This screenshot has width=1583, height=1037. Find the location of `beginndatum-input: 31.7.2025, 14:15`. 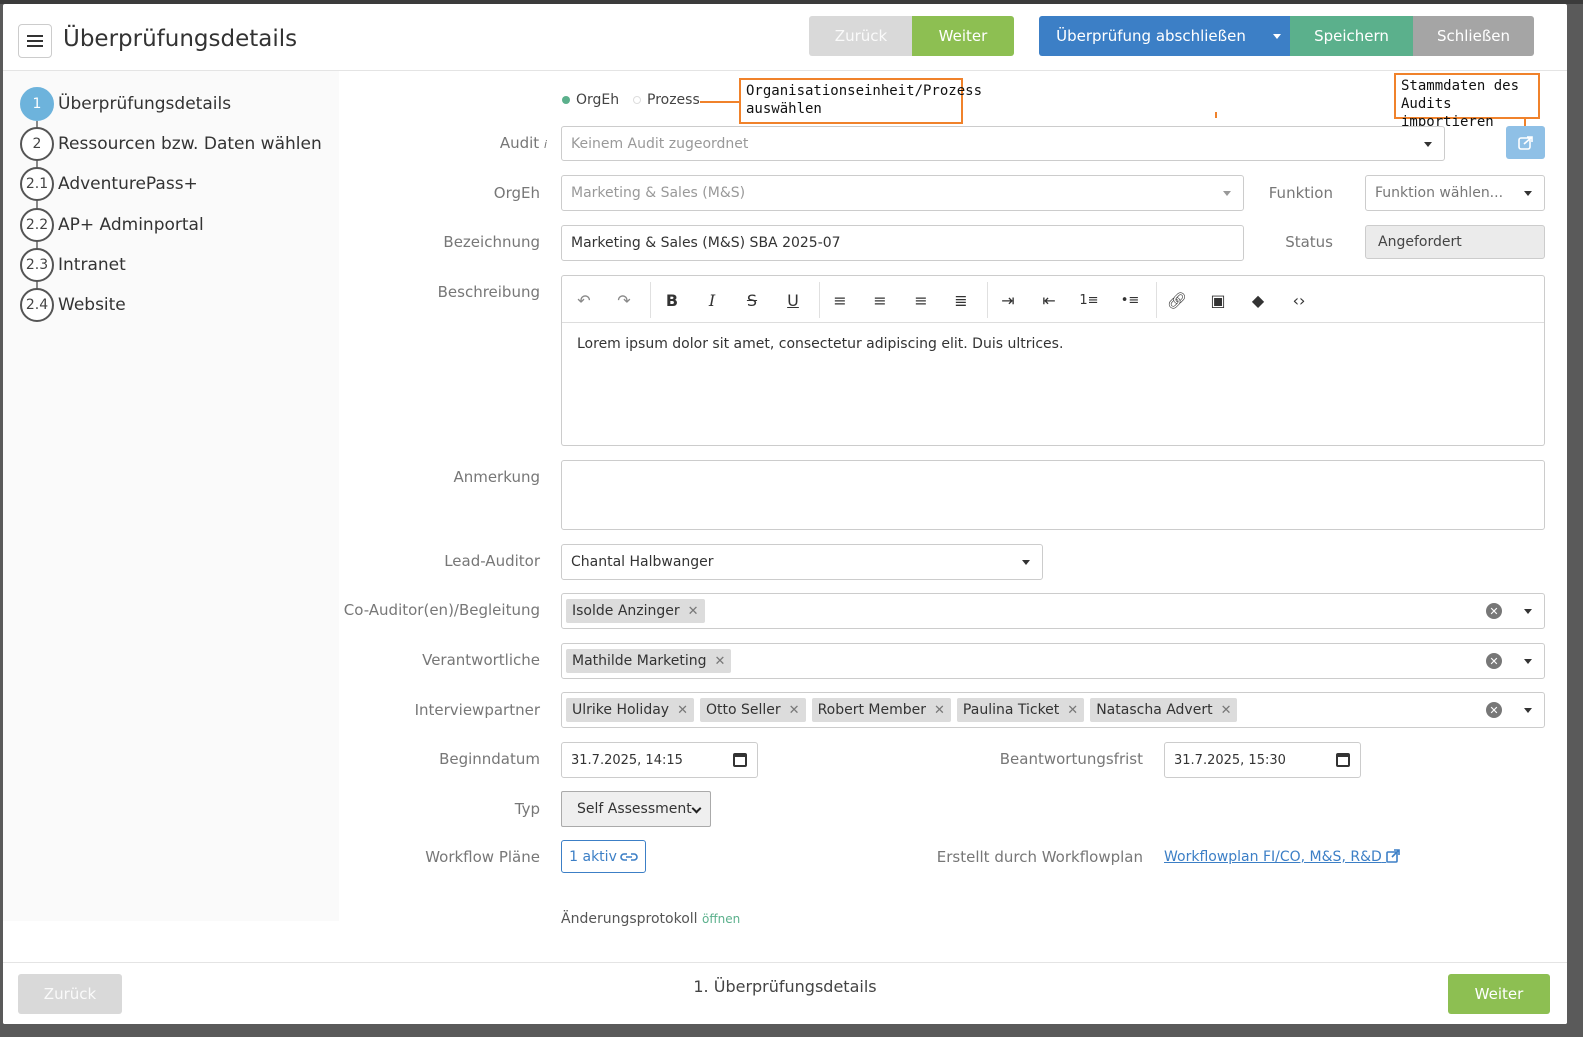

beginndatum-input: 31.7.2025, 14:15 is located at coordinates (659, 760).